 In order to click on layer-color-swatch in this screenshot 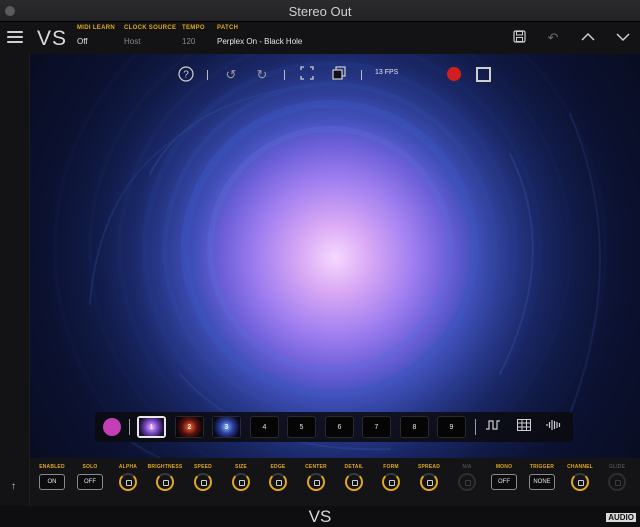, I will do `click(112, 427)`.